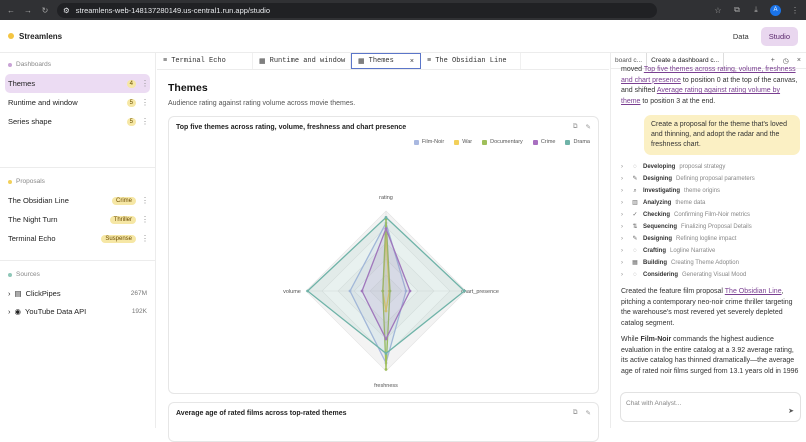  Describe the element at coordinates (795, 10) in the screenshot. I see `browser-menu-icon: ⋮` at that location.